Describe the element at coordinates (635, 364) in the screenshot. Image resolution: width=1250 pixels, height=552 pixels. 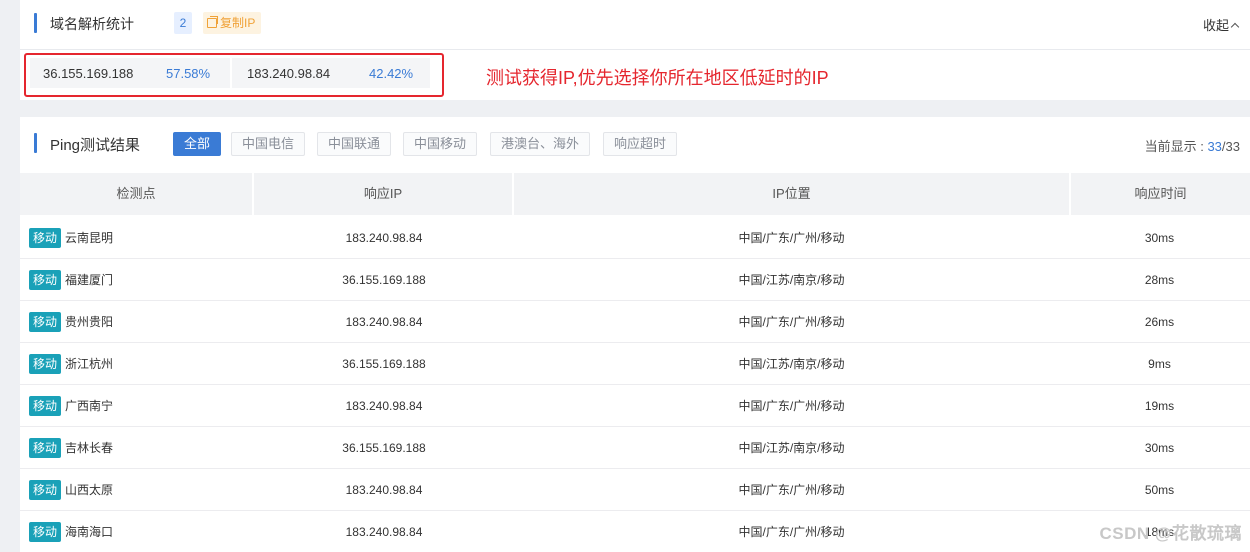
I see `table-row: 移动 浙江杭州 36.155.169.188 中国/江苏/南京/移动 9ms` at that location.